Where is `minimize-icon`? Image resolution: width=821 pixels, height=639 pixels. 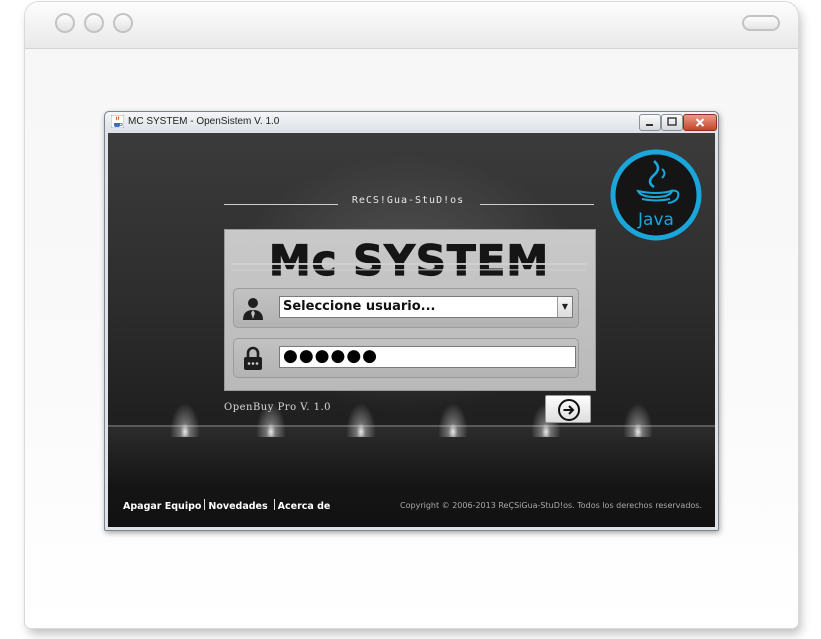
minimize-icon is located at coordinates (649, 125).